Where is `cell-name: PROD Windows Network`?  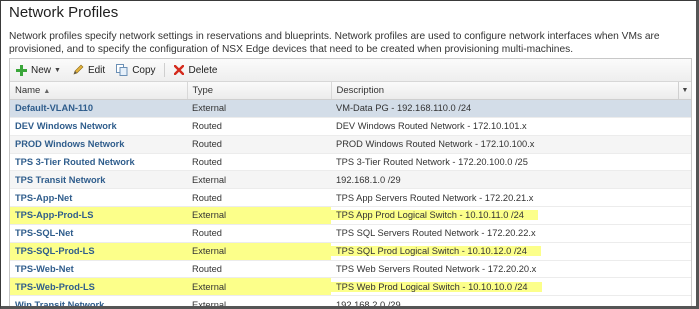
cell-name: PROD Windows Network is located at coordinates (98, 144).